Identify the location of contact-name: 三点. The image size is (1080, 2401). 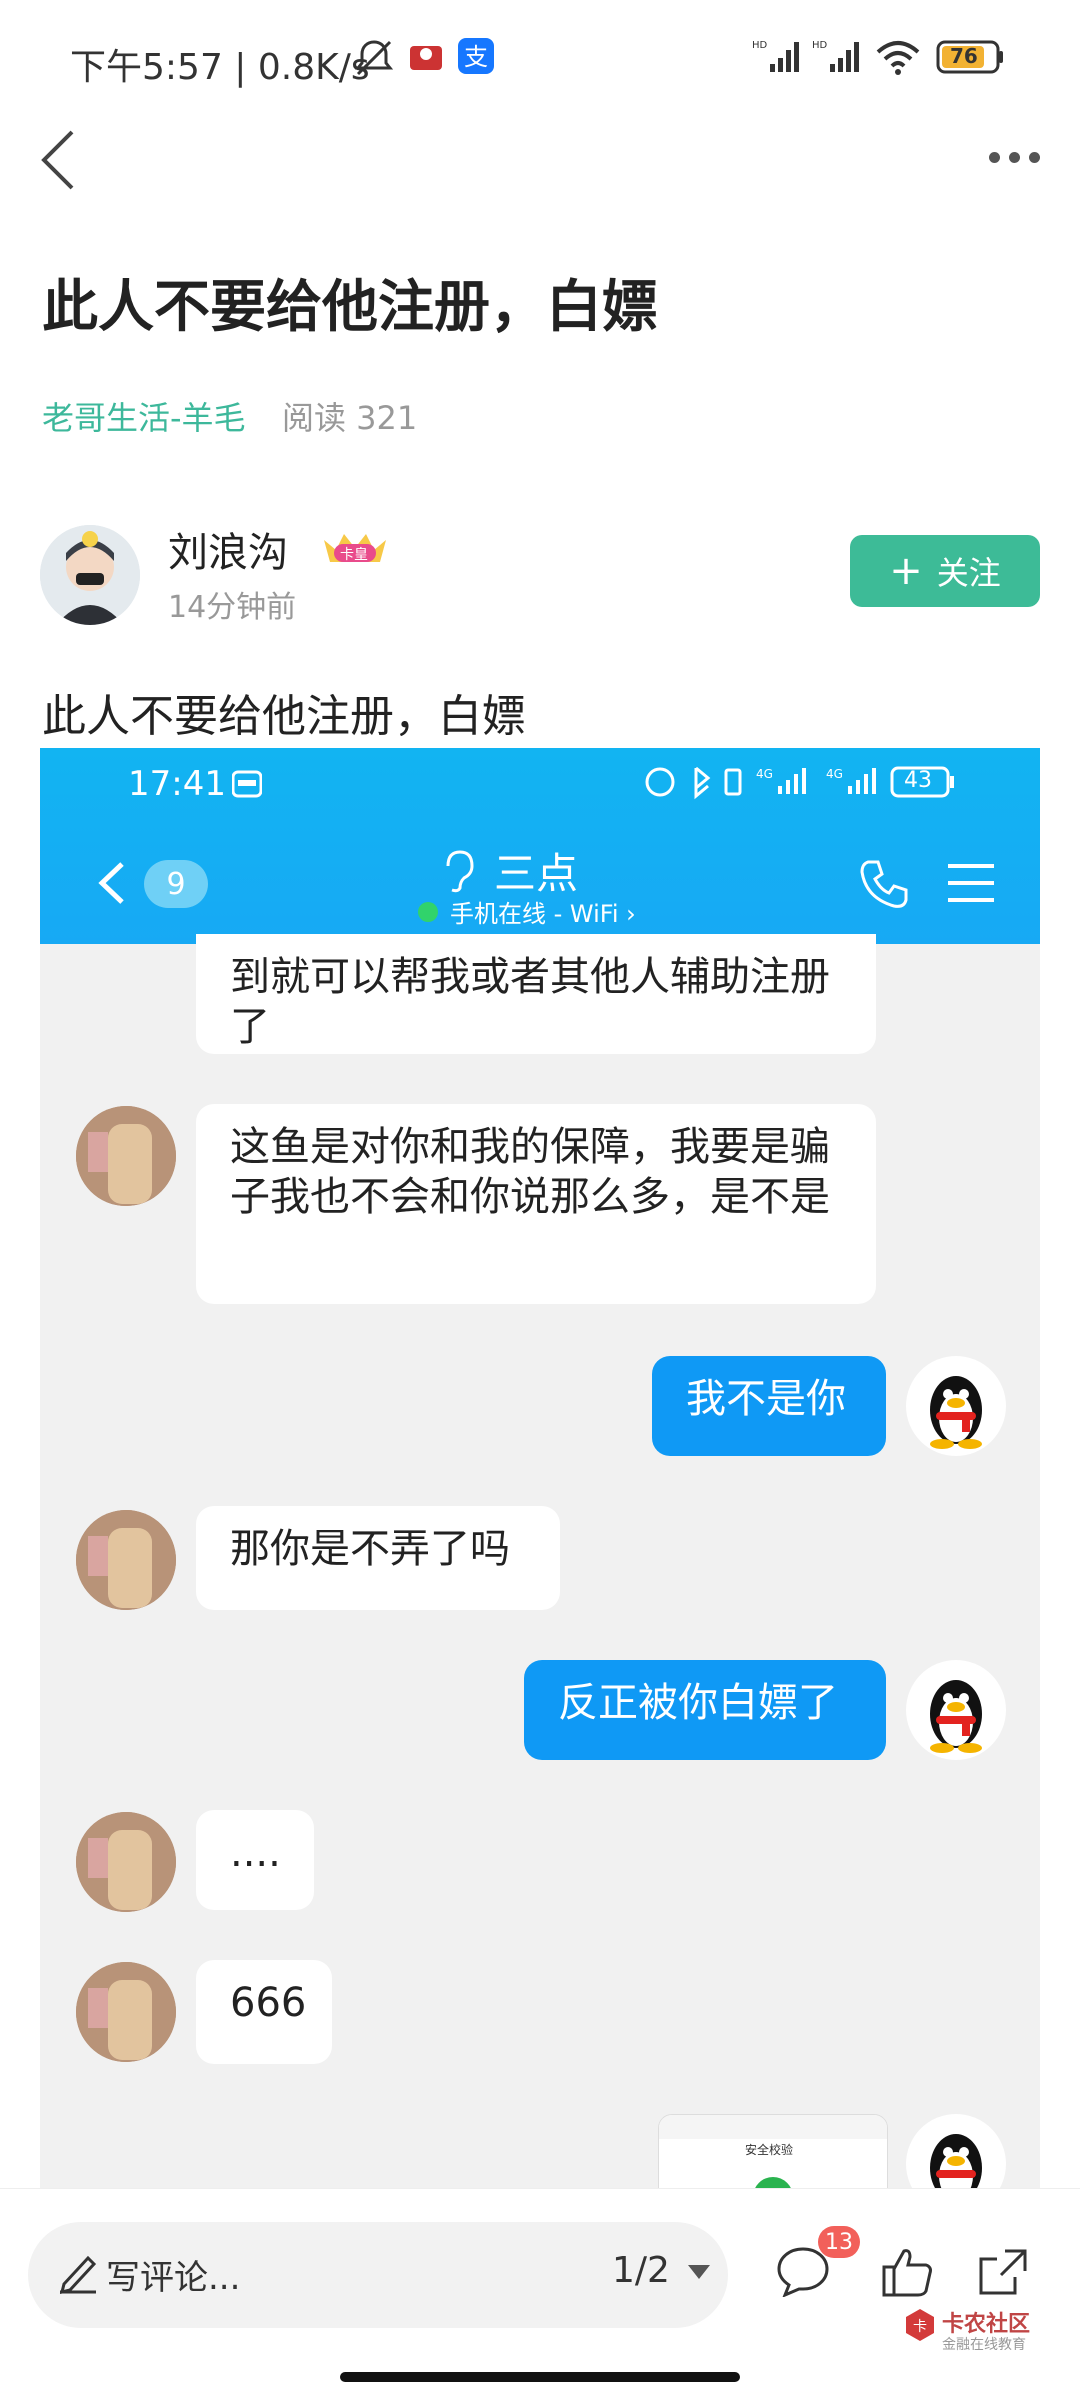
(536, 873).